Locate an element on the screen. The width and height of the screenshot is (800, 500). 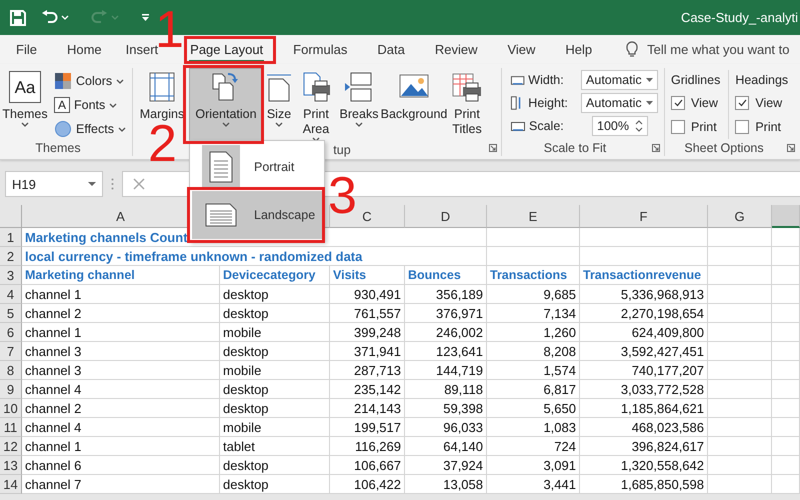
colors-button: Colors is located at coordinates (90, 81).